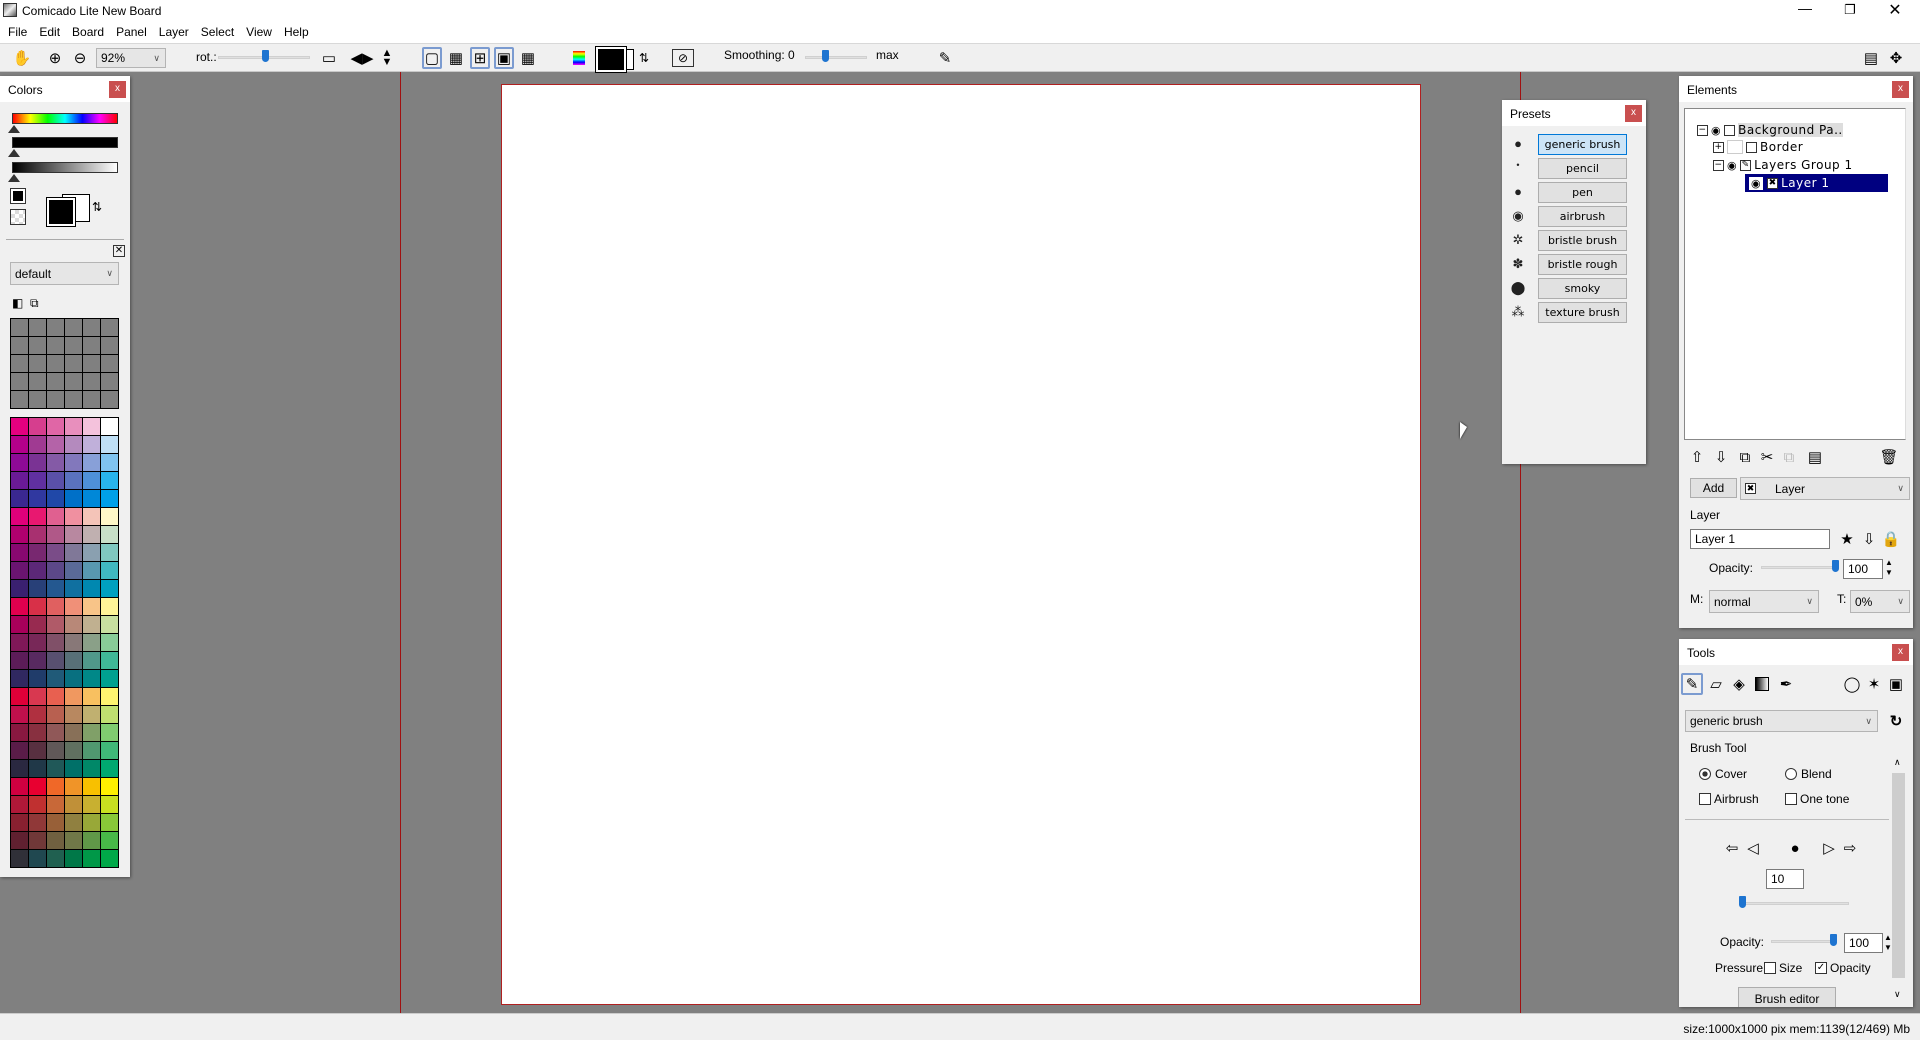 This screenshot has height=1040, width=1920. I want to click on zoom-select: 92% ∨, so click(131, 58).